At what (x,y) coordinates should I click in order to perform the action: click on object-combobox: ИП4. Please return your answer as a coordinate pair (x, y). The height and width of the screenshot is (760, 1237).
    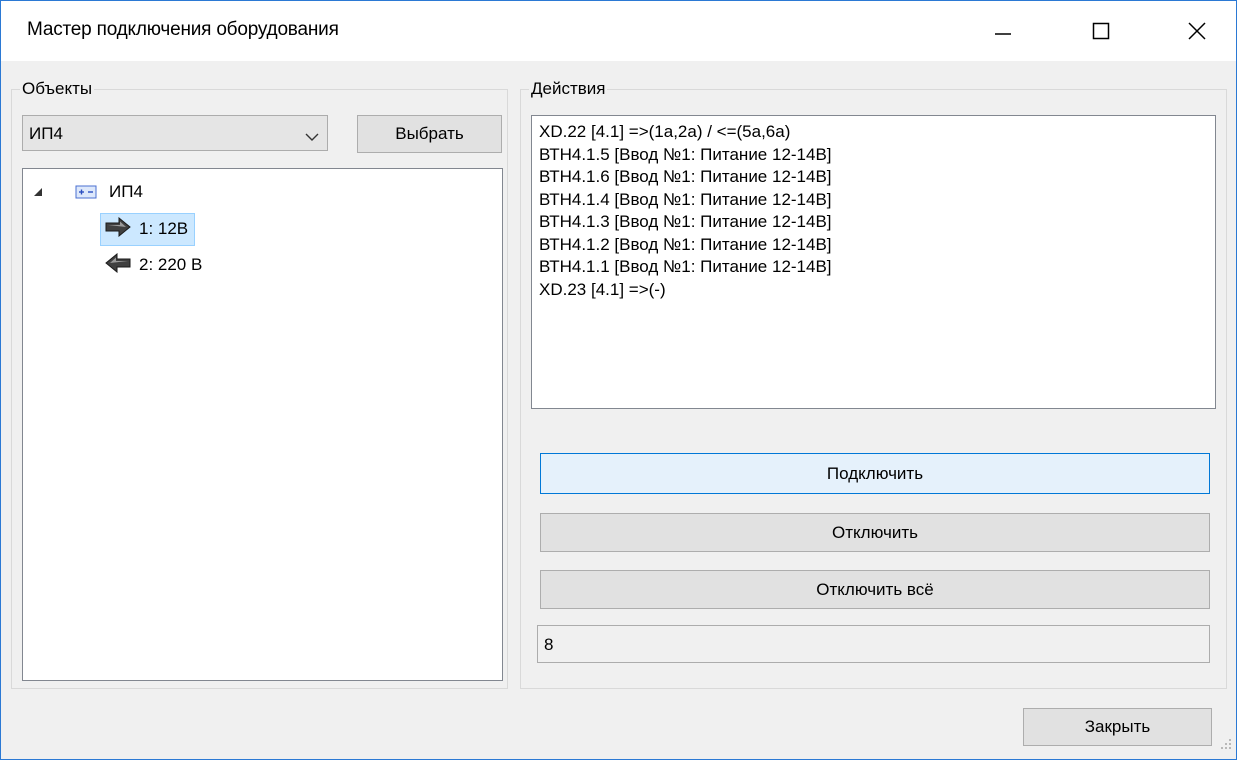
    Looking at the image, I should click on (175, 133).